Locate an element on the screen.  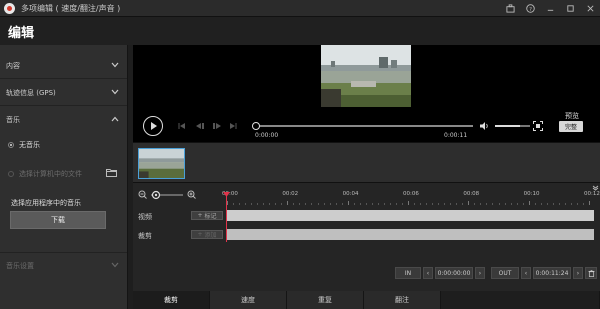
tab-repeat: 重复 is located at coordinates (325, 300).